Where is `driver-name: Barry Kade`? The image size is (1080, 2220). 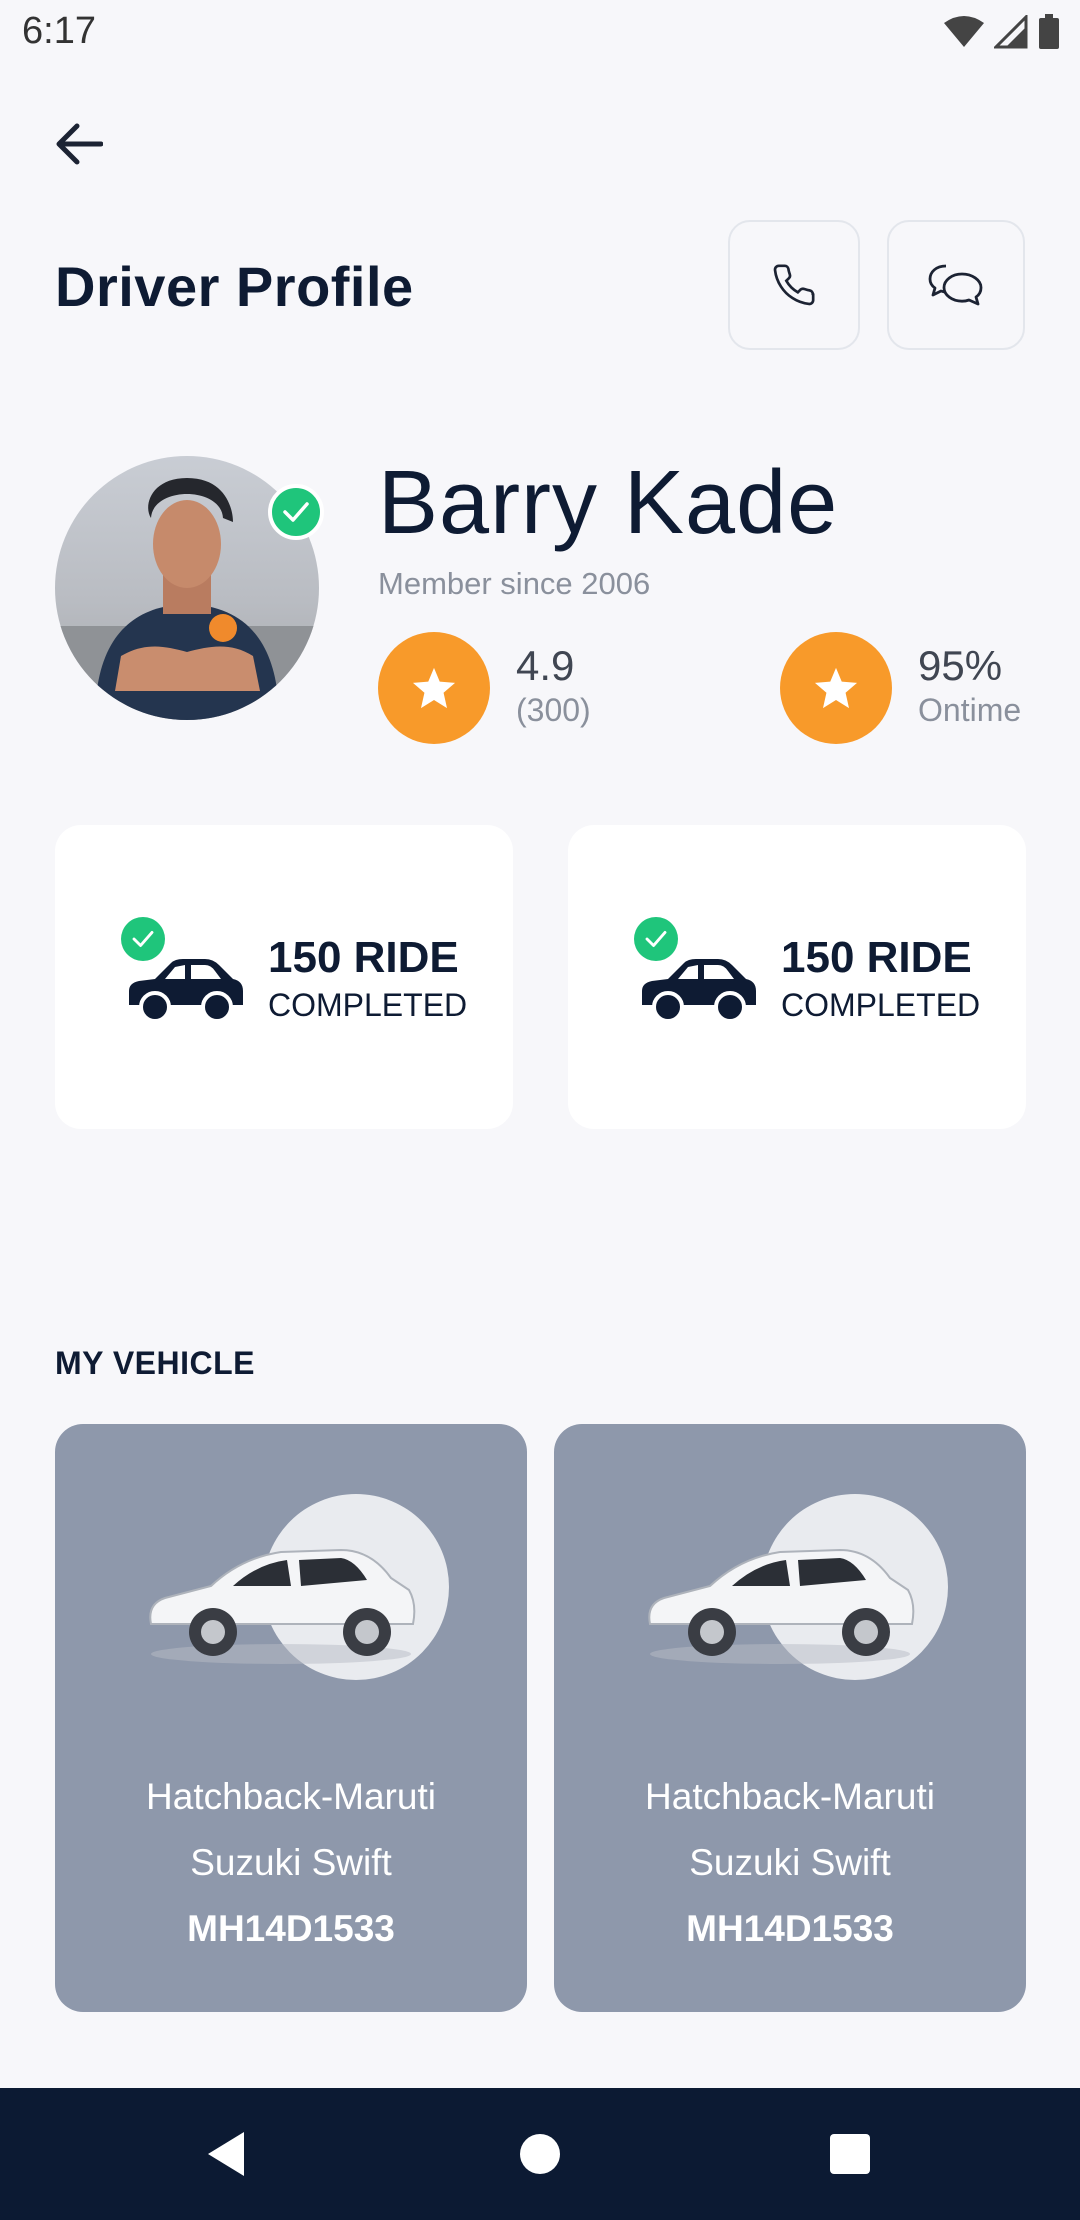
driver-name: Barry Kade is located at coordinates (608, 503).